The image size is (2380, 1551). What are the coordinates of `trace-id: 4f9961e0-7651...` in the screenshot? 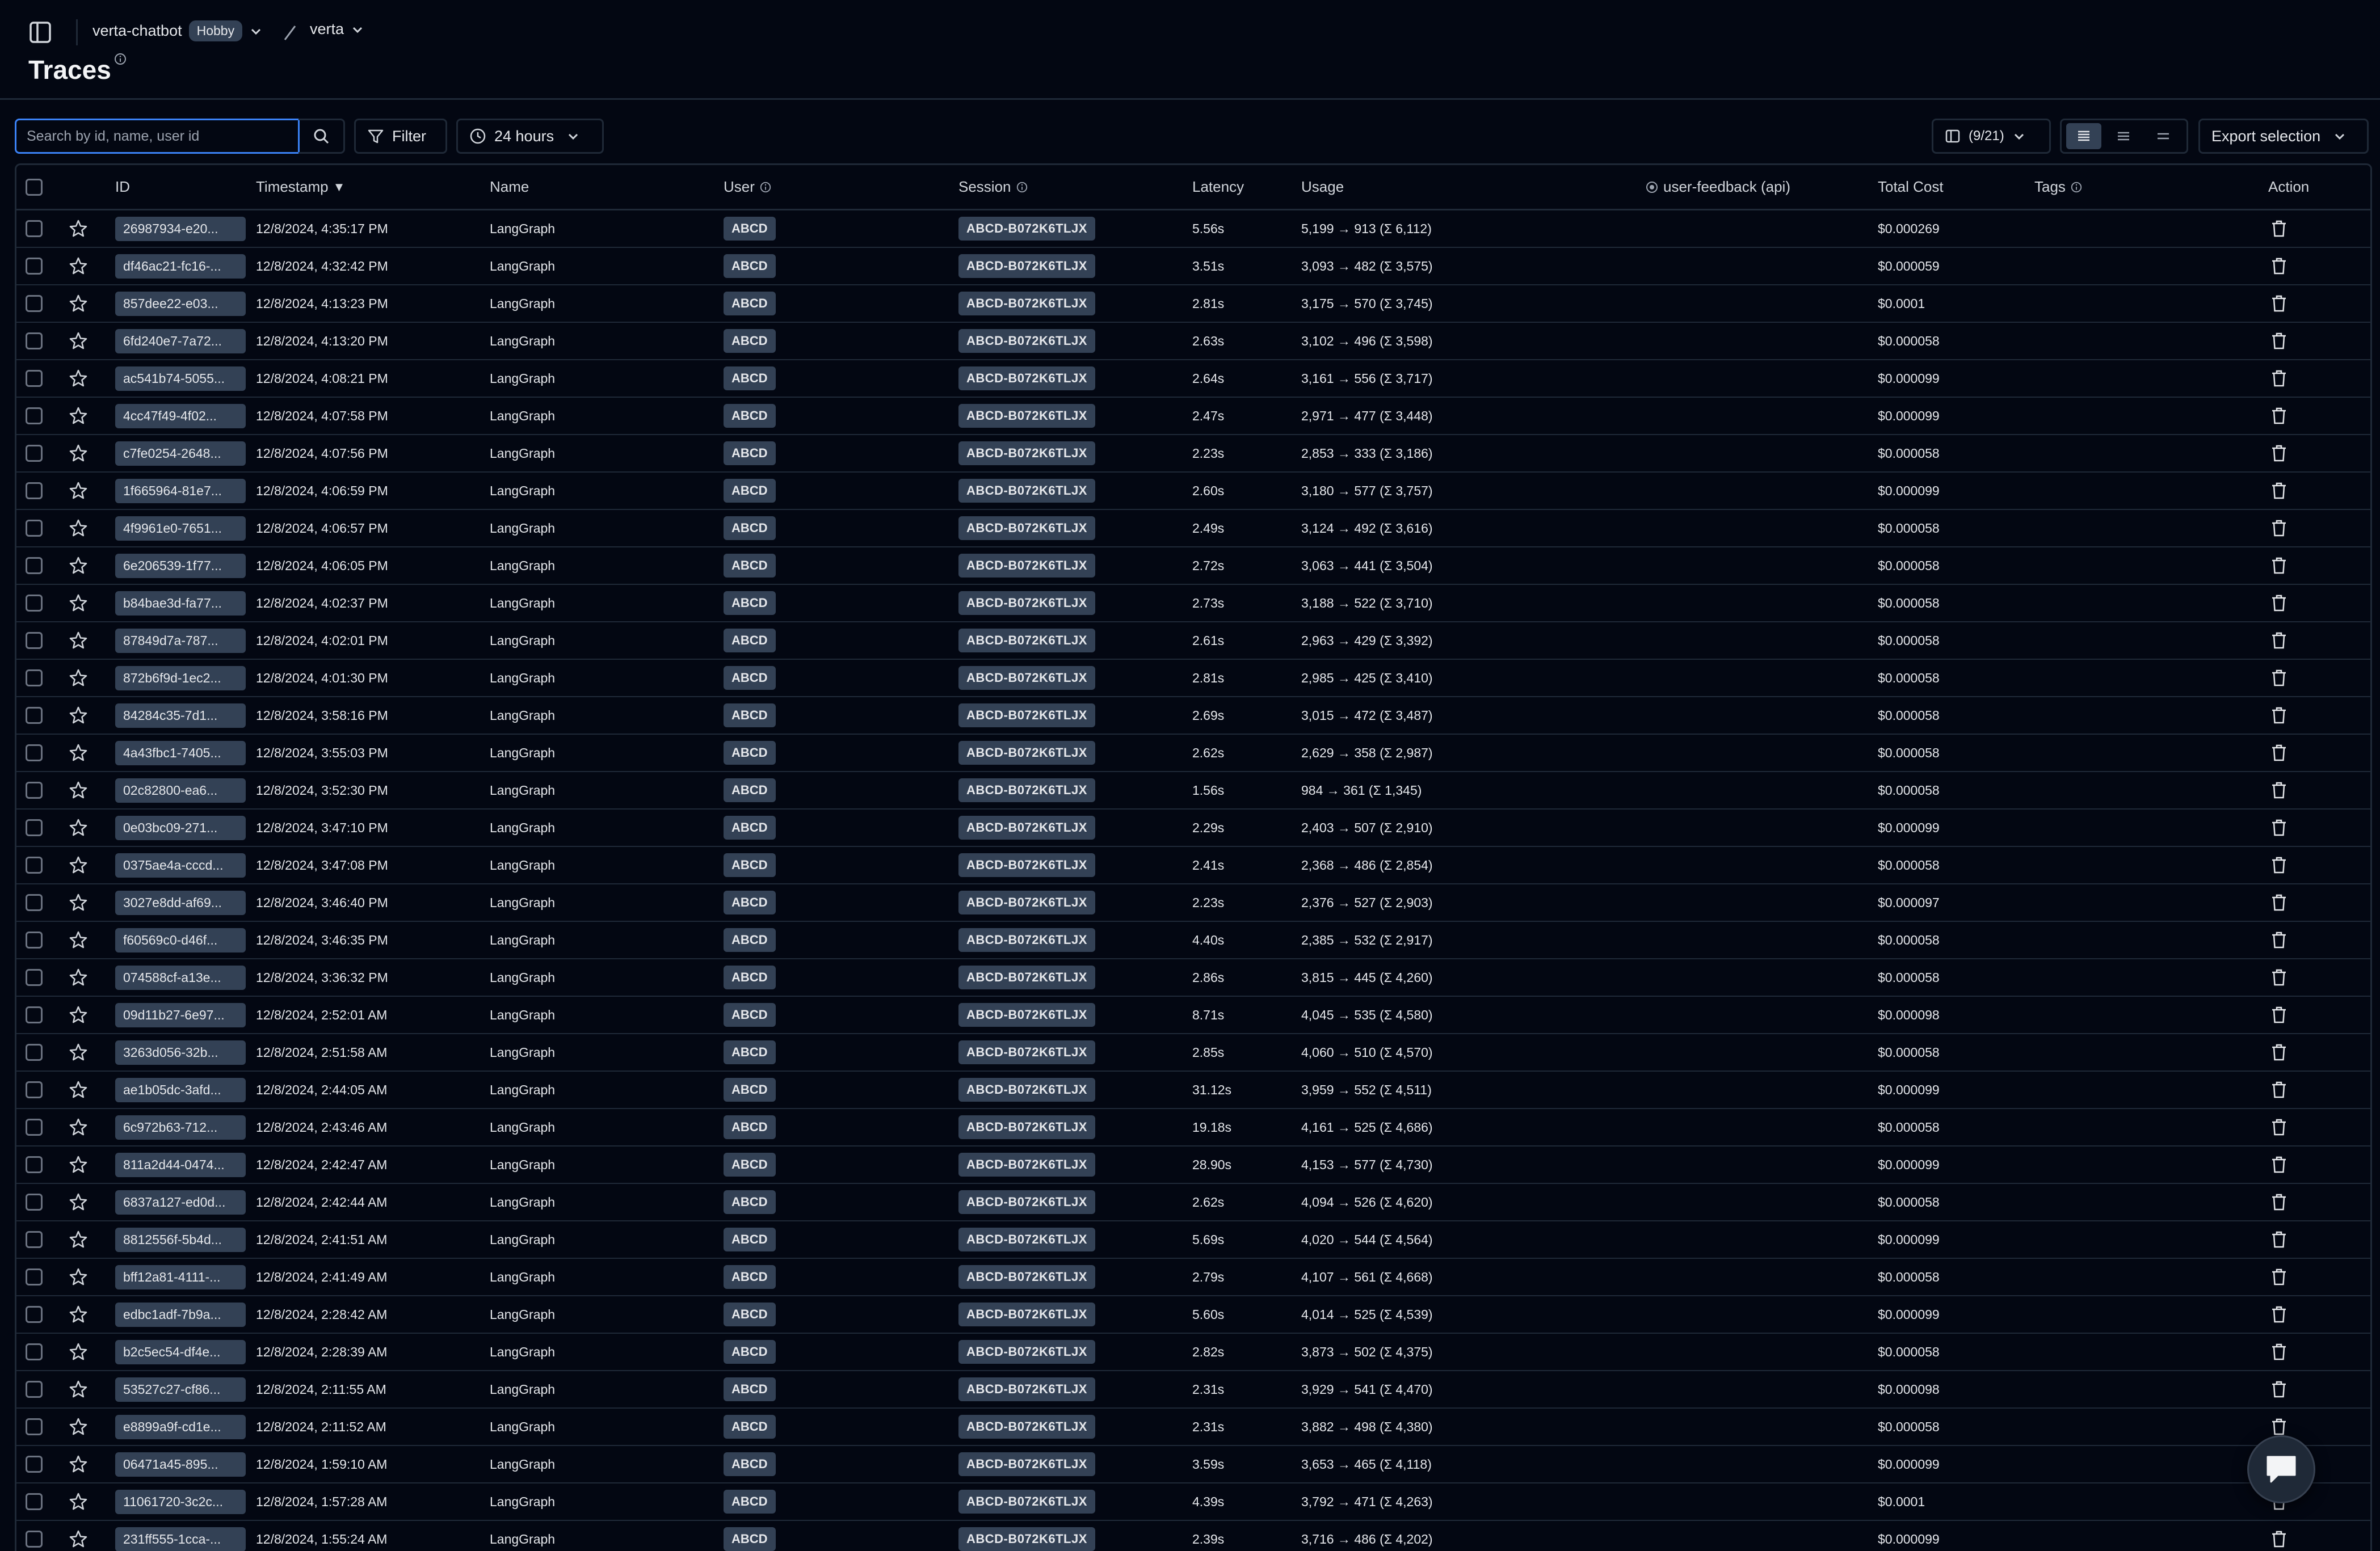 It's located at (180, 528).